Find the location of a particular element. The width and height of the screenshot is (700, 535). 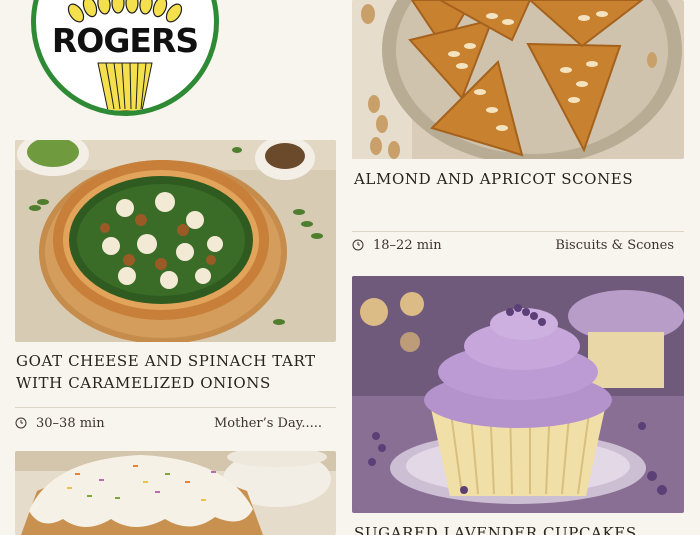

recipe-title: Almond and Apricot Scones is located at coordinates (519, 179).